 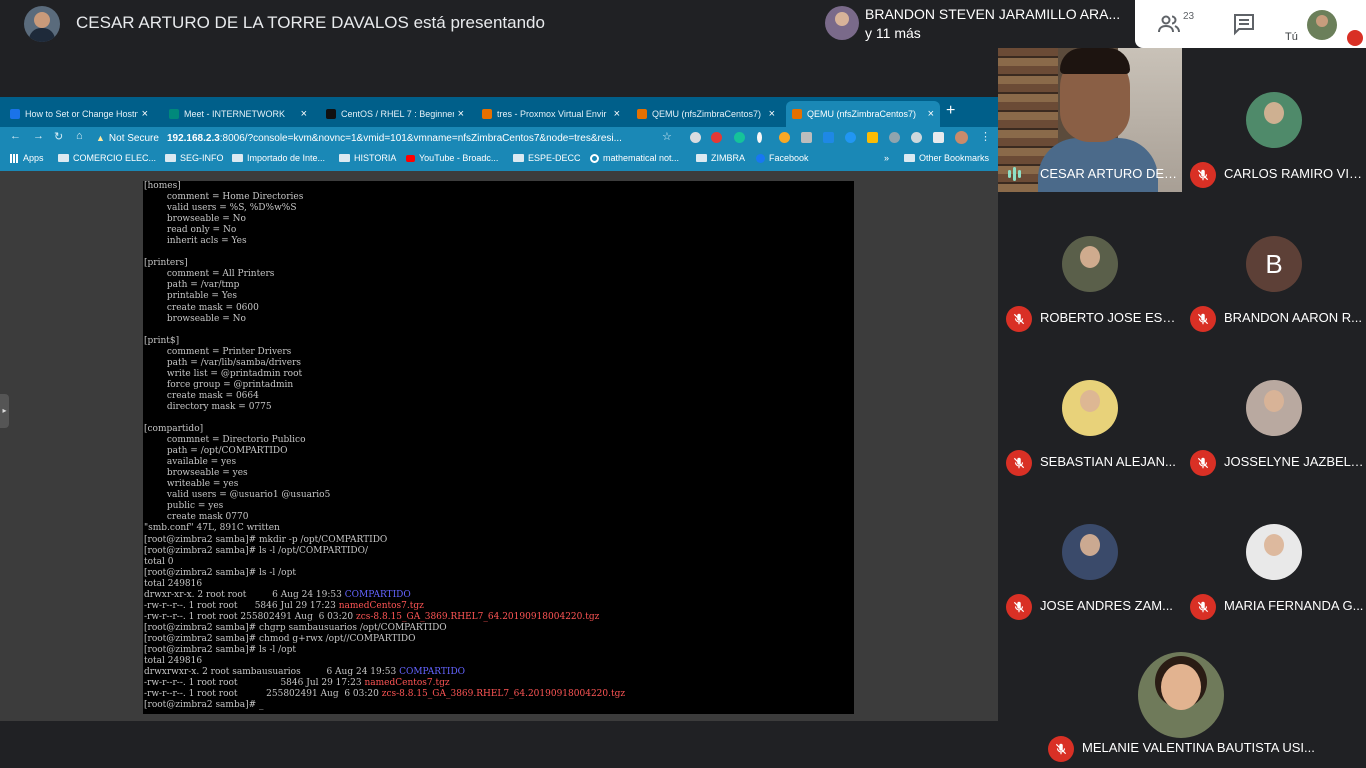 What do you see at coordinates (238, 114) in the screenshot?
I see `browser-tab: Meet - INTERNETWORK ×` at bounding box center [238, 114].